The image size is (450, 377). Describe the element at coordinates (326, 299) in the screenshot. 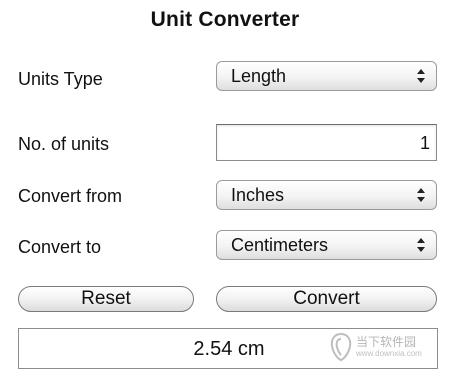

I see `convert-button: Convert` at that location.